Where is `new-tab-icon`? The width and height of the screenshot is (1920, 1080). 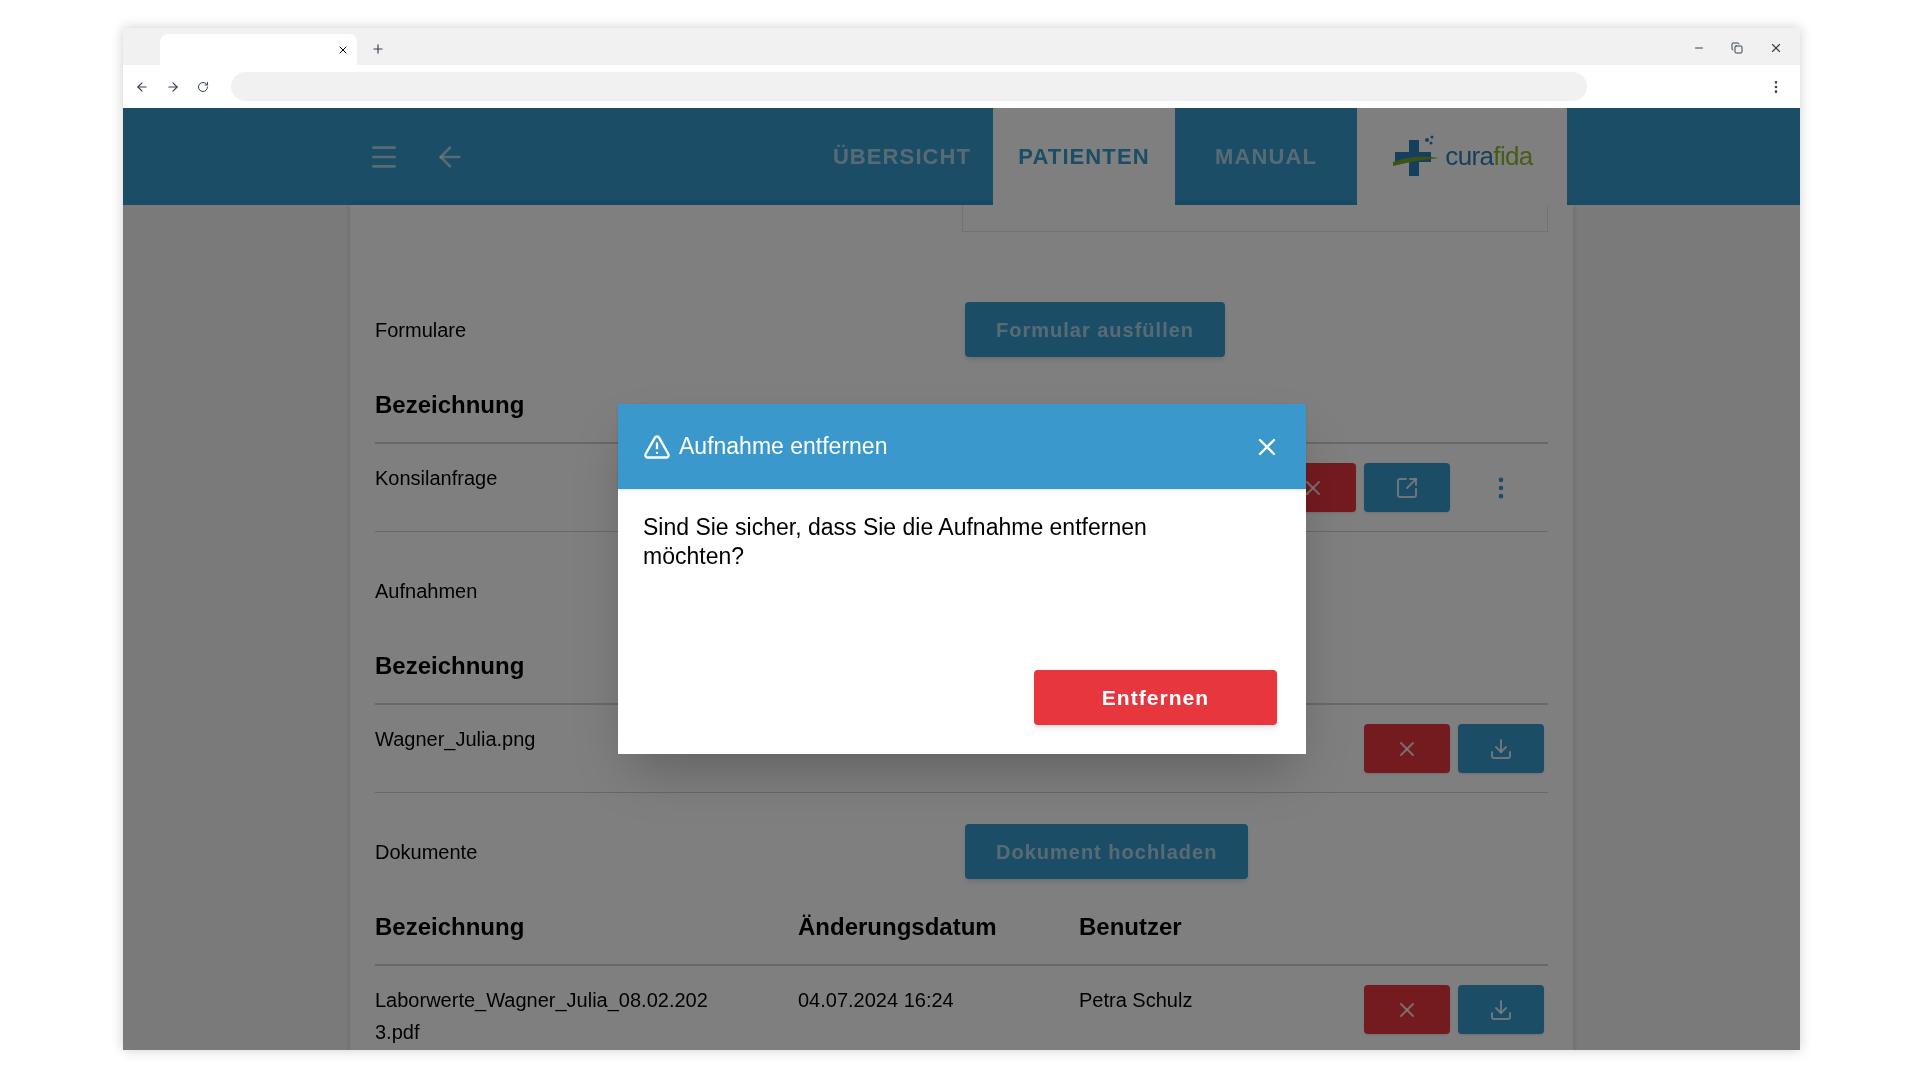 new-tab-icon is located at coordinates (378, 49).